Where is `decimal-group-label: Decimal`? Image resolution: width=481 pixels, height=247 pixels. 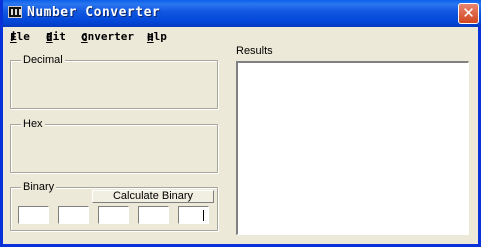
decimal-group-label: Decimal is located at coordinates (43, 60).